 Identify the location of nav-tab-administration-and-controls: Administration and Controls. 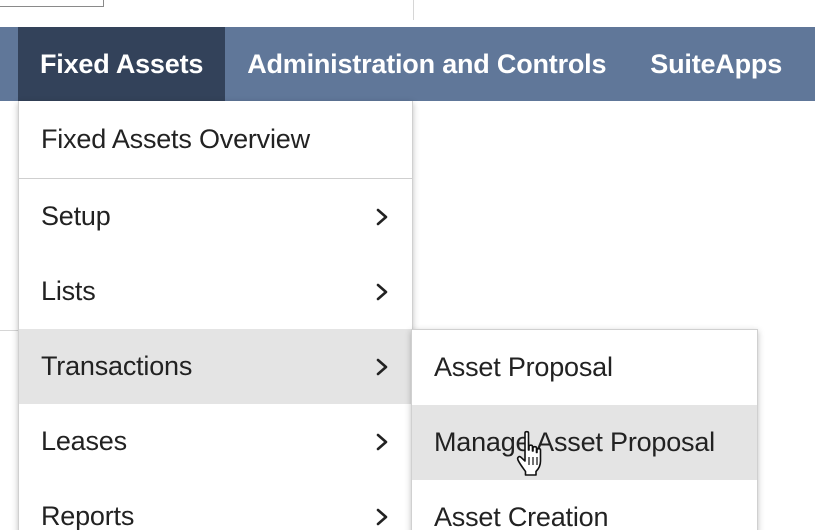
(426, 64).